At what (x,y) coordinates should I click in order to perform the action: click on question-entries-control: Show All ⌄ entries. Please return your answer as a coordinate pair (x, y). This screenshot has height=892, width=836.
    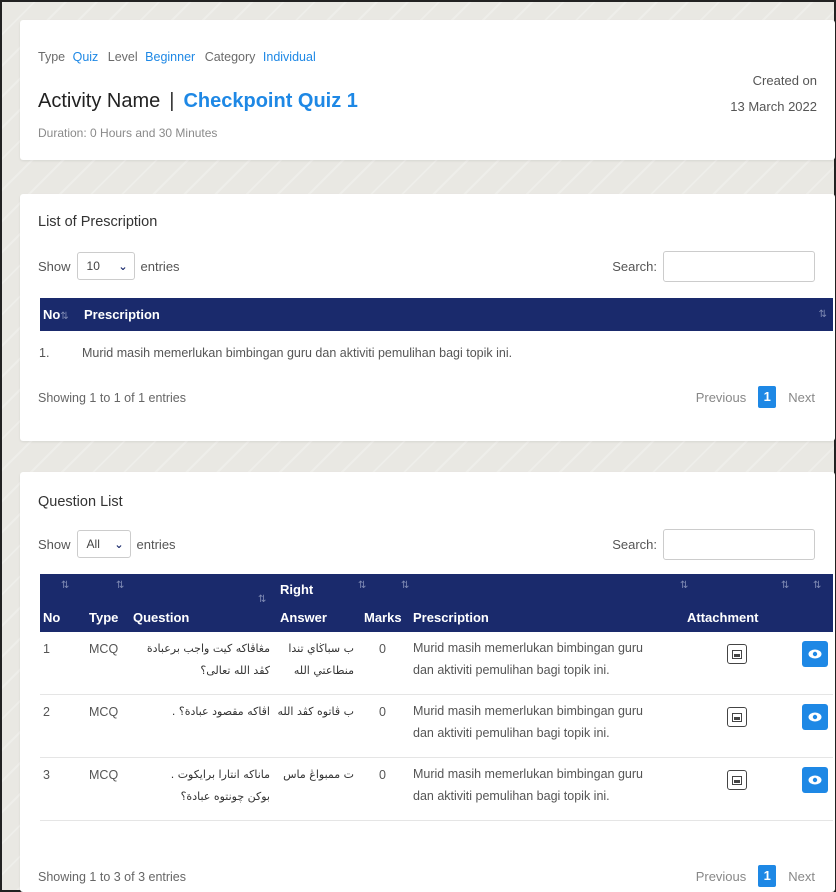
    Looking at the image, I should click on (107, 544).